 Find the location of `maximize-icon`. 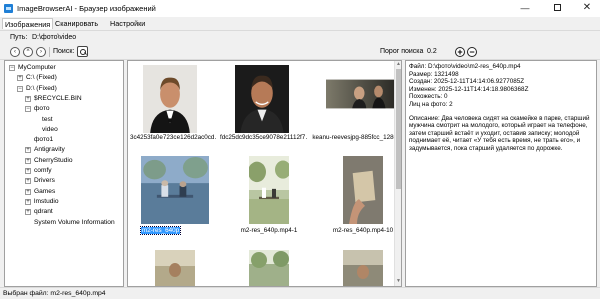

maximize-icon is located at coordinates (557, 8).